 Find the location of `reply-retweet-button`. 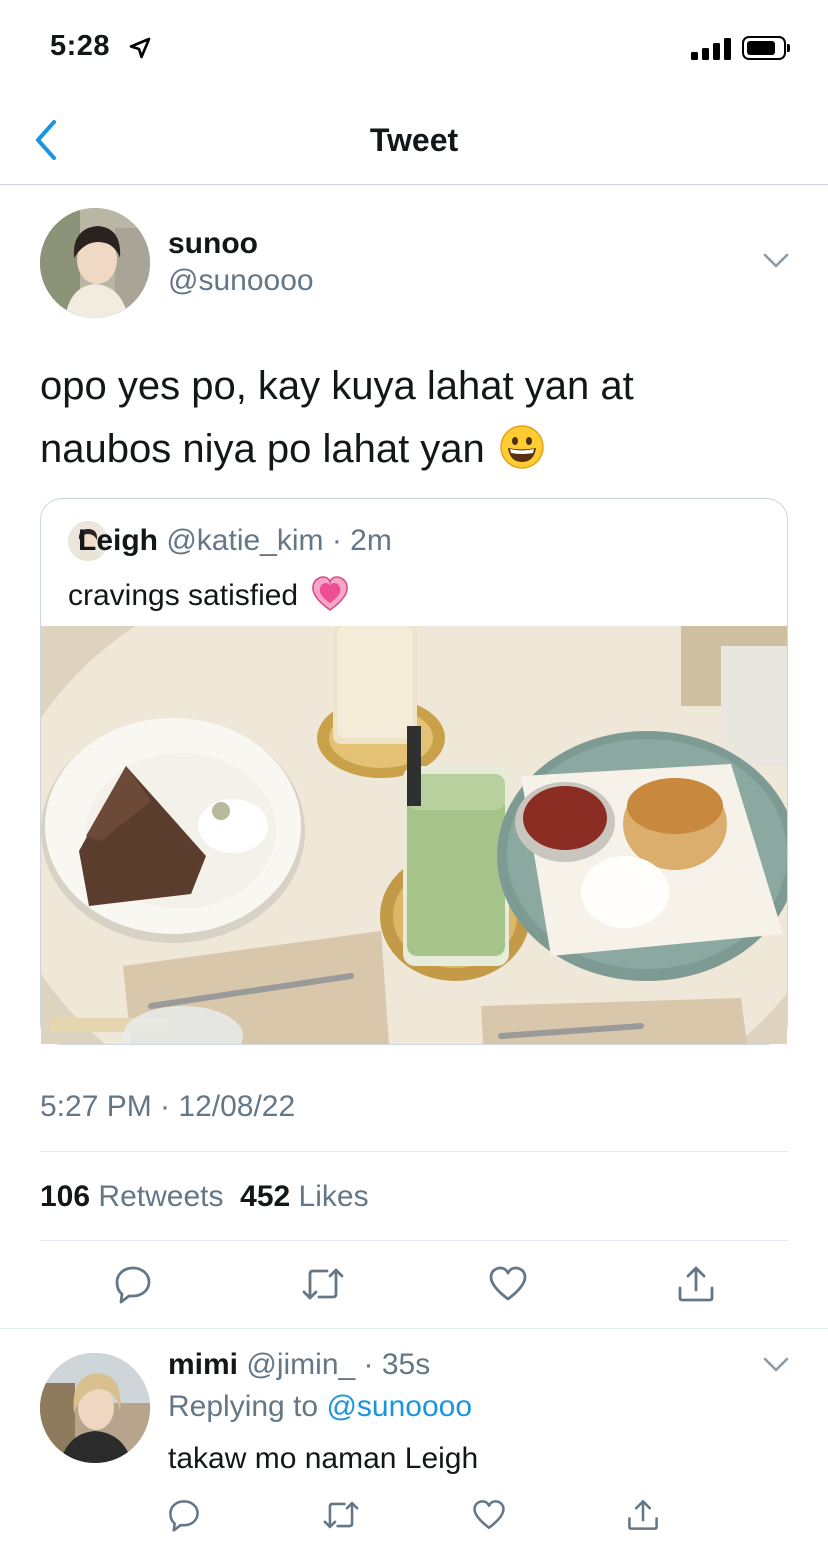

reply-retweet-button is located at coordinates (340, 1515).